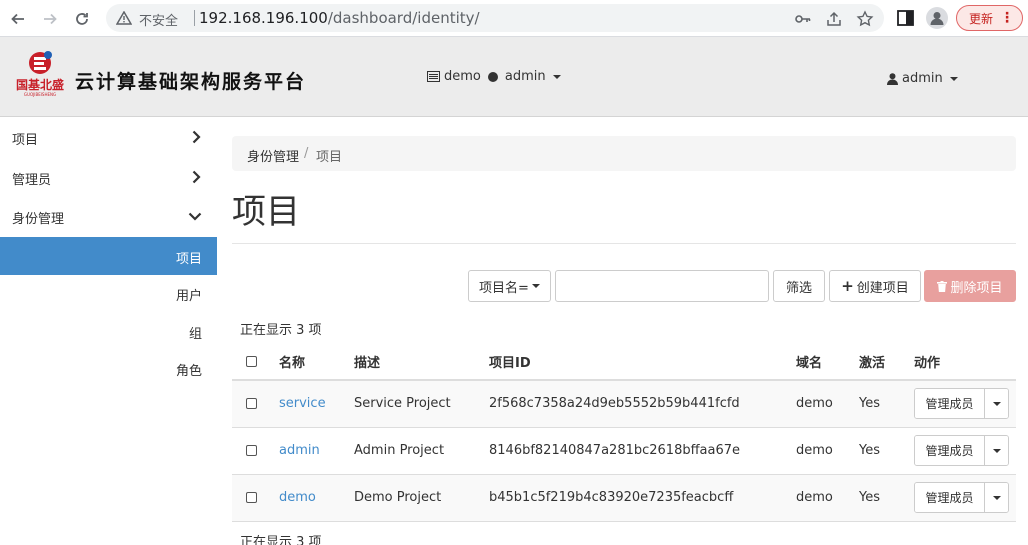 This screenshot has width=1028, height=545. Describe the element at coordinates (108, 368) in the screenshot. I see `sidebar-subitem-roles: 角色` at that location.